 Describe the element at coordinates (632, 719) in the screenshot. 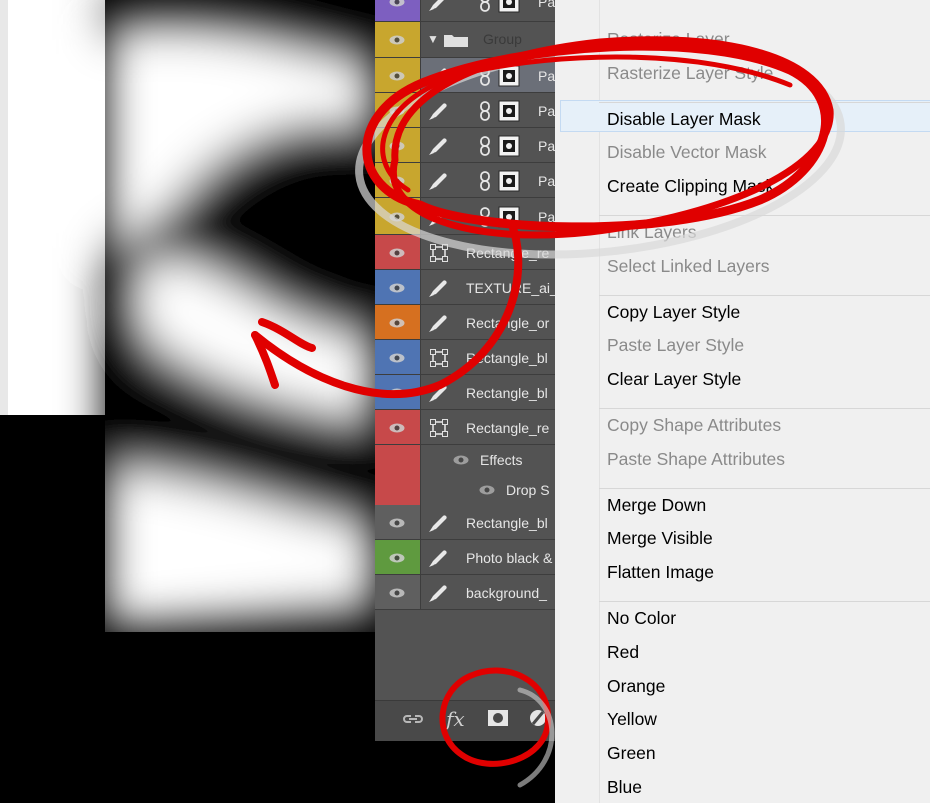

I see `menu-item-yellow: Yellow` at that location.